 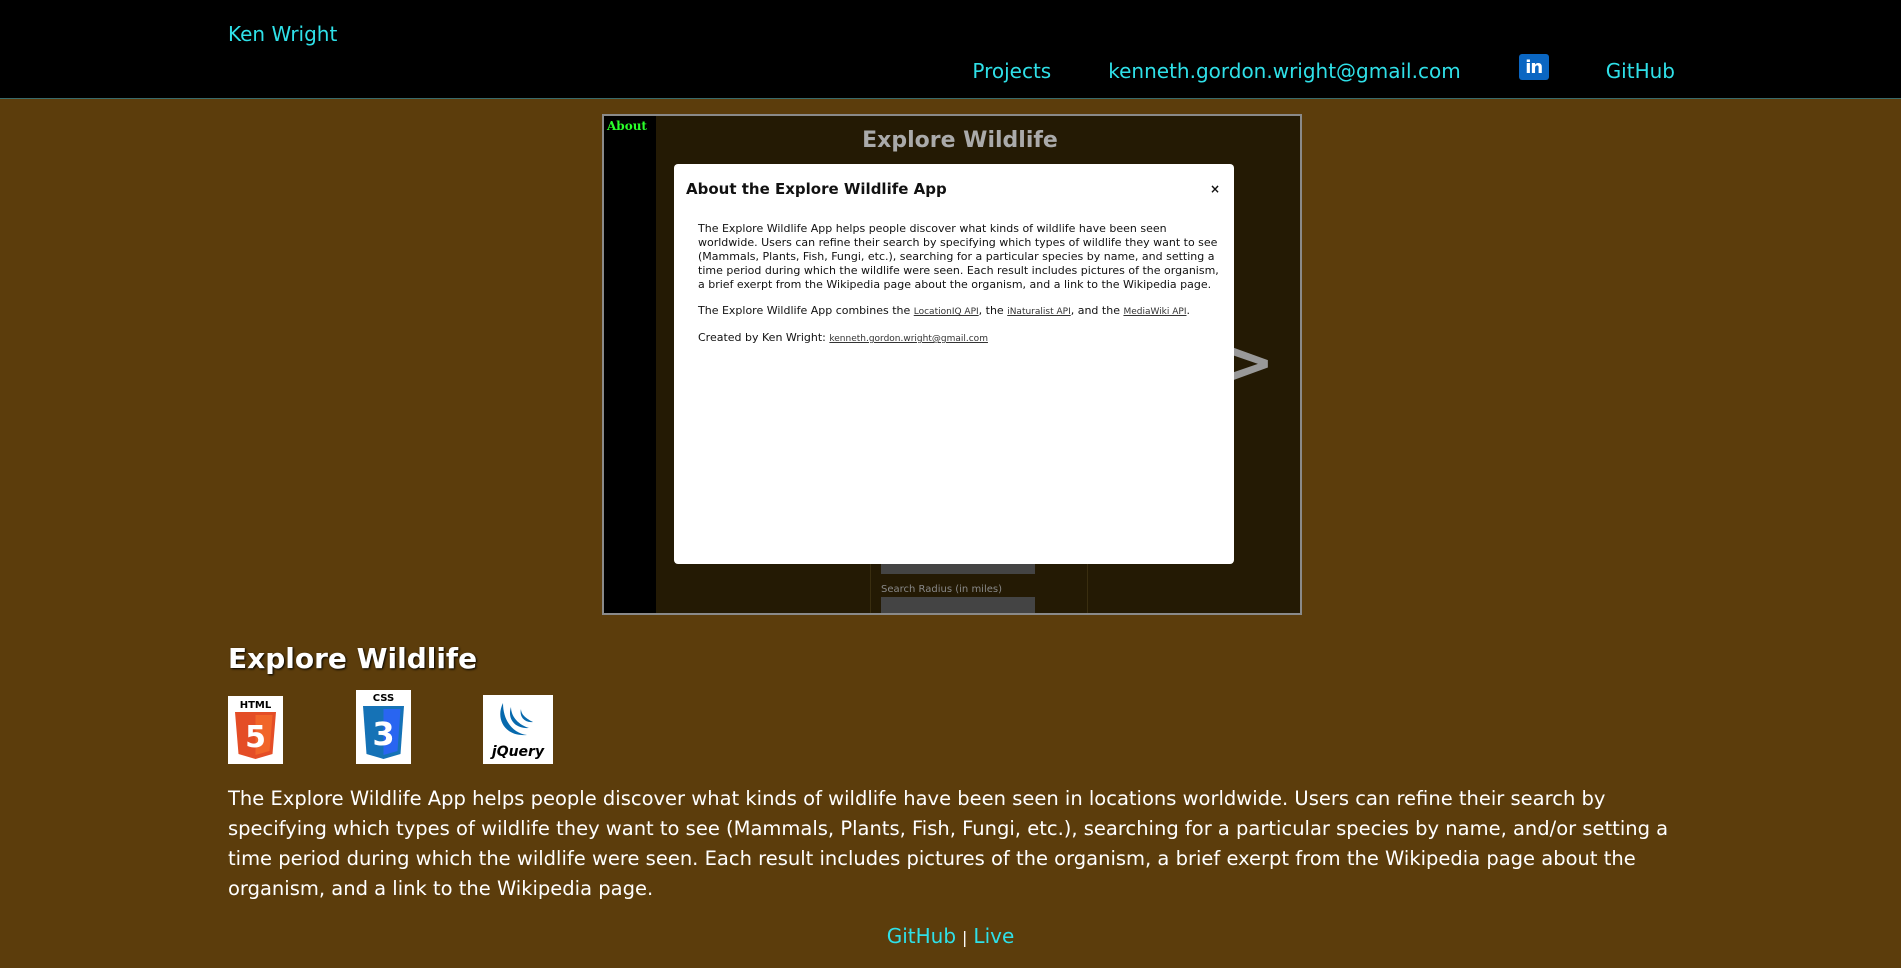 What do you see at coordinates (255, 737) in the screenshot?
I see `html5-number: 5` at bounding box center [255, 737].